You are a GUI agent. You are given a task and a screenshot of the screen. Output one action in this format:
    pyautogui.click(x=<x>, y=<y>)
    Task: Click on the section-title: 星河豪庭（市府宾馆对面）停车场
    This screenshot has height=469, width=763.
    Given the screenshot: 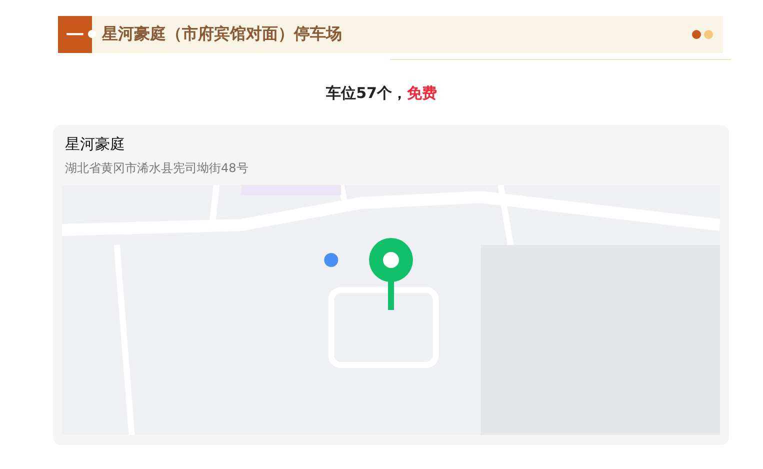 What is the action you would take?
    pyautogui.click(x=222, y=34)
    